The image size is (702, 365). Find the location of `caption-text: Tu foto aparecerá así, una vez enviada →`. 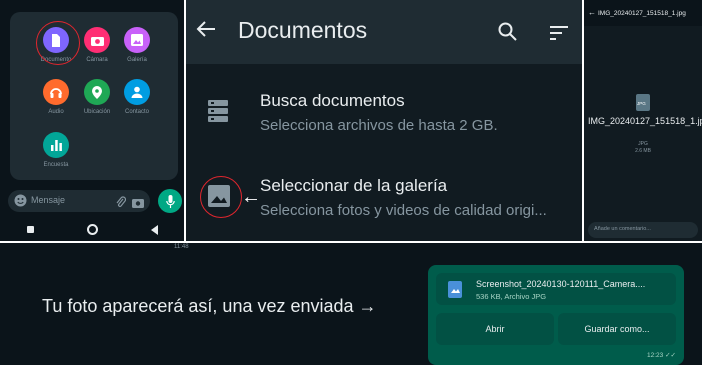

caption-text: Tu foto aparecerá así, una vez enviada → is located at coordinates (209, 306).